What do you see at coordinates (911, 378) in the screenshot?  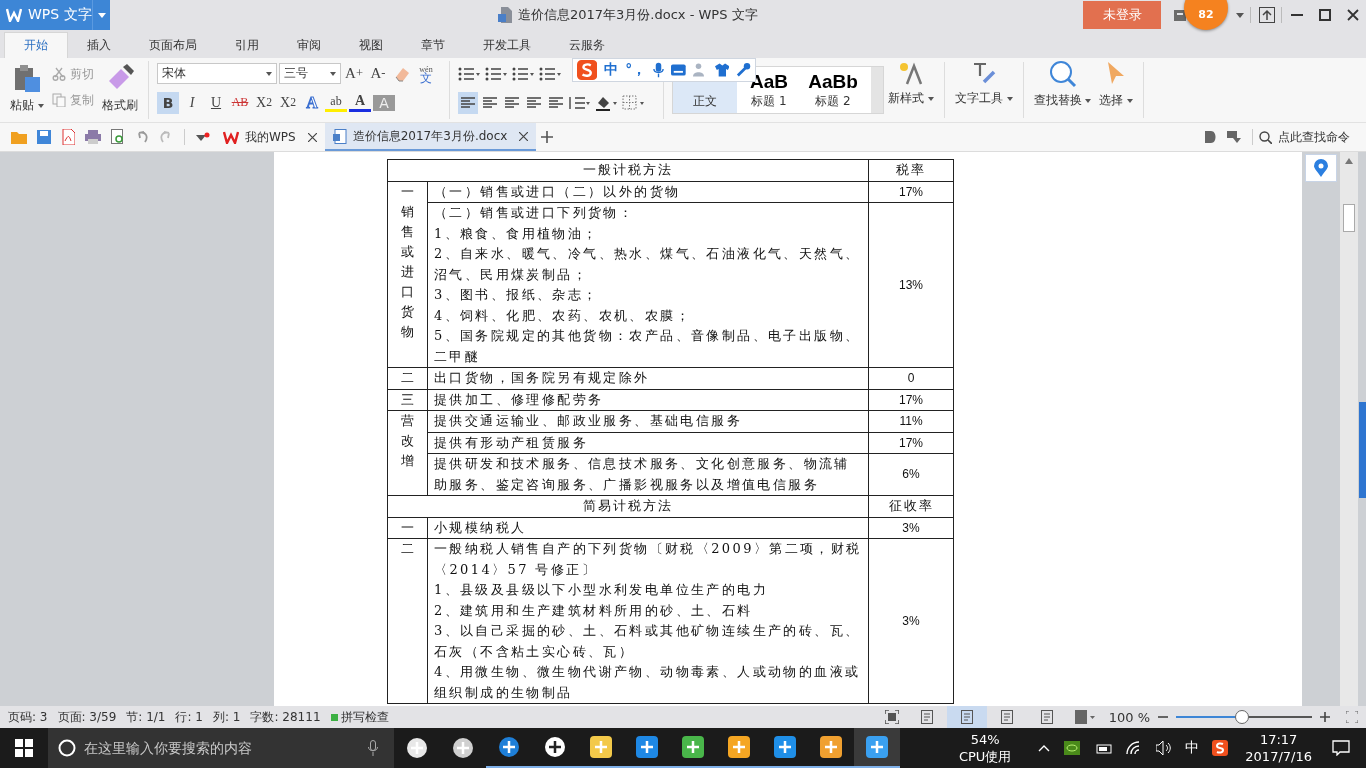 I see `table-cell: 0` at bounding box center [911, 378].